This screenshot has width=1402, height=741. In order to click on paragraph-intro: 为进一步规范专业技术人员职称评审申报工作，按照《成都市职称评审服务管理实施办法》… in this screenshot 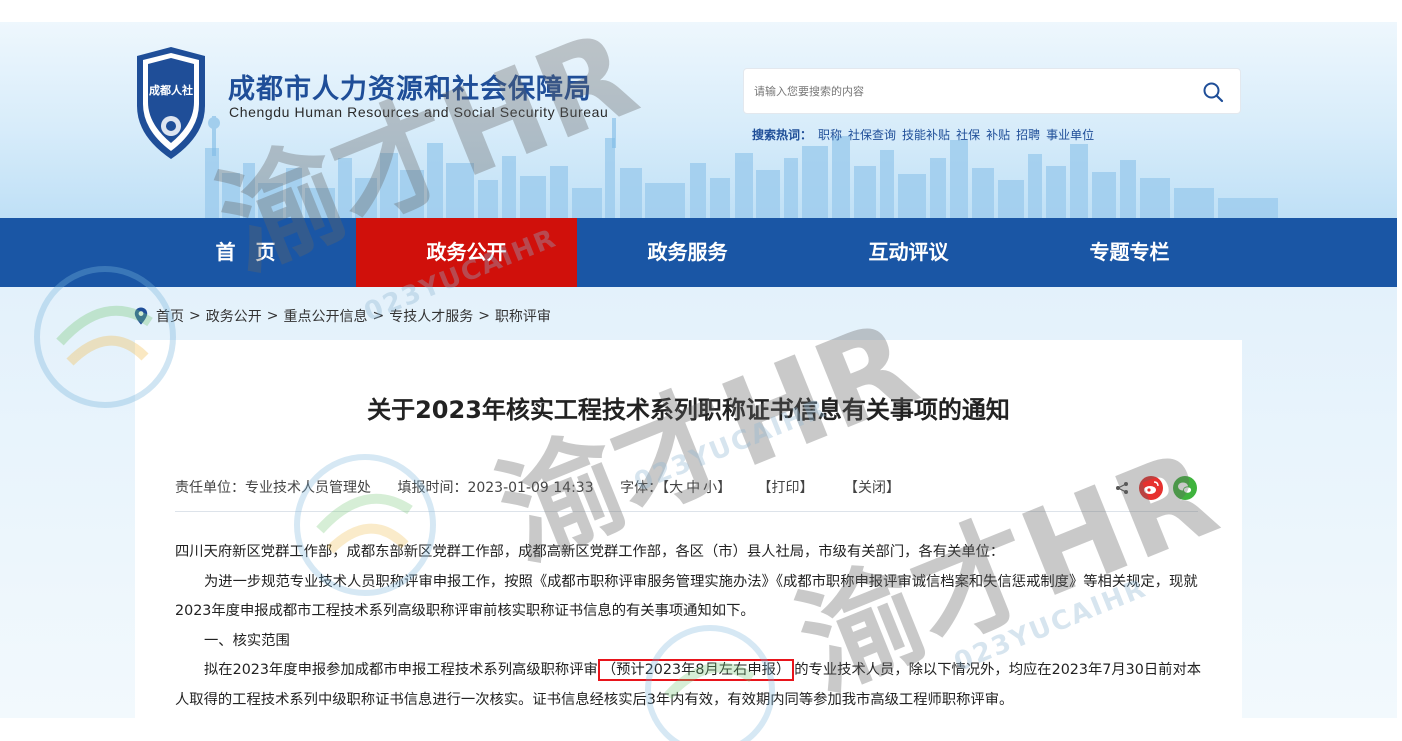, I will do `click(686, 596)`.